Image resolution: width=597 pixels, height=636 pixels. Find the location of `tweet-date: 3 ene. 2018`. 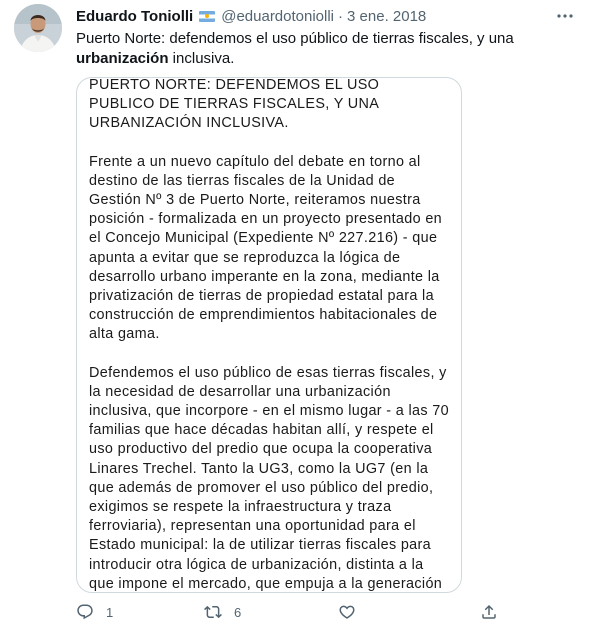

tweet-date: 3 ene. 2018 is located at coordinates (386, 16).